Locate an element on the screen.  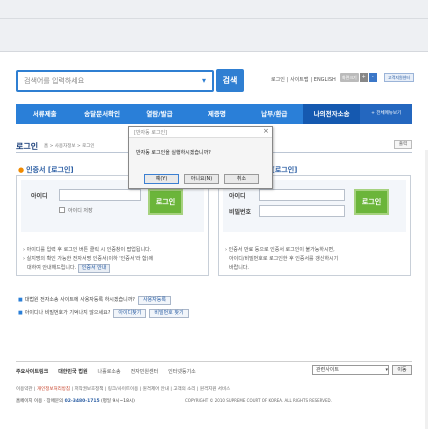
footer-link-self-litigation: 나홀로소송 is located at coordinates (109, 371).